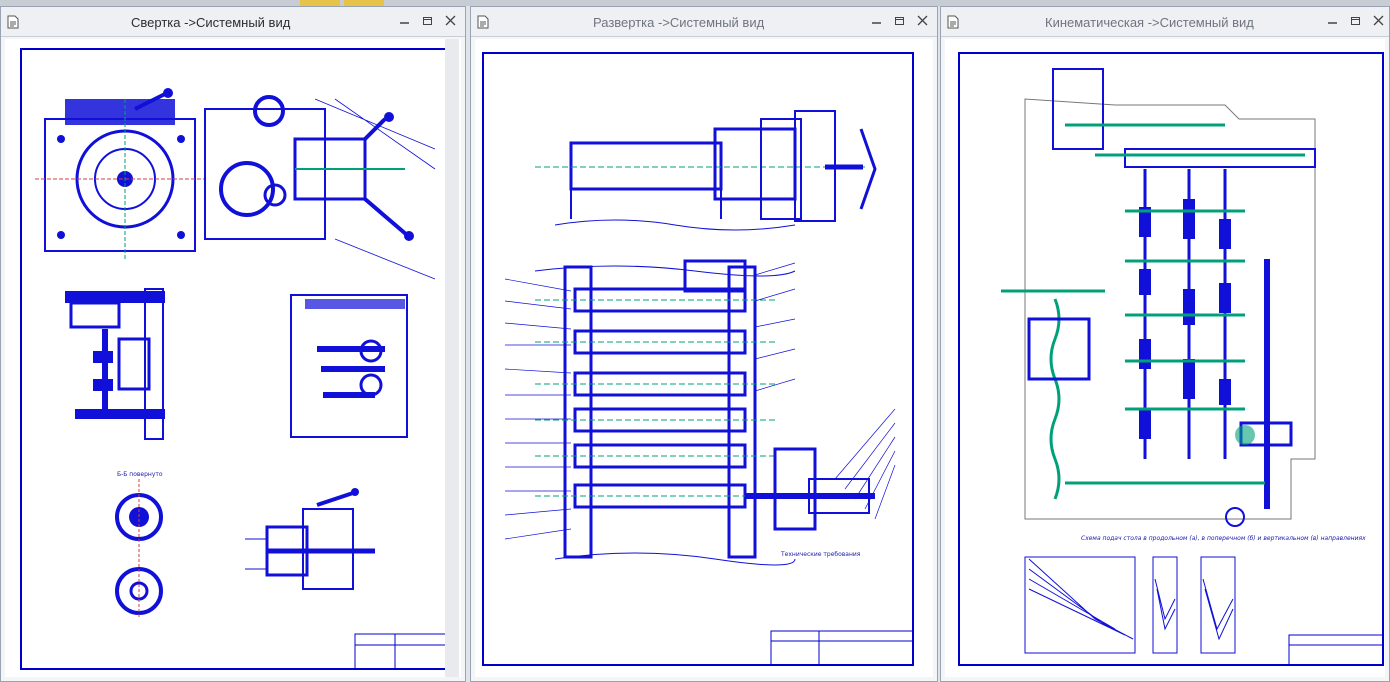  What do you see at coordinates (821, 554) in the screenshot?
I see `spec-notes: Технические требования` at bounding box center [821, 554].